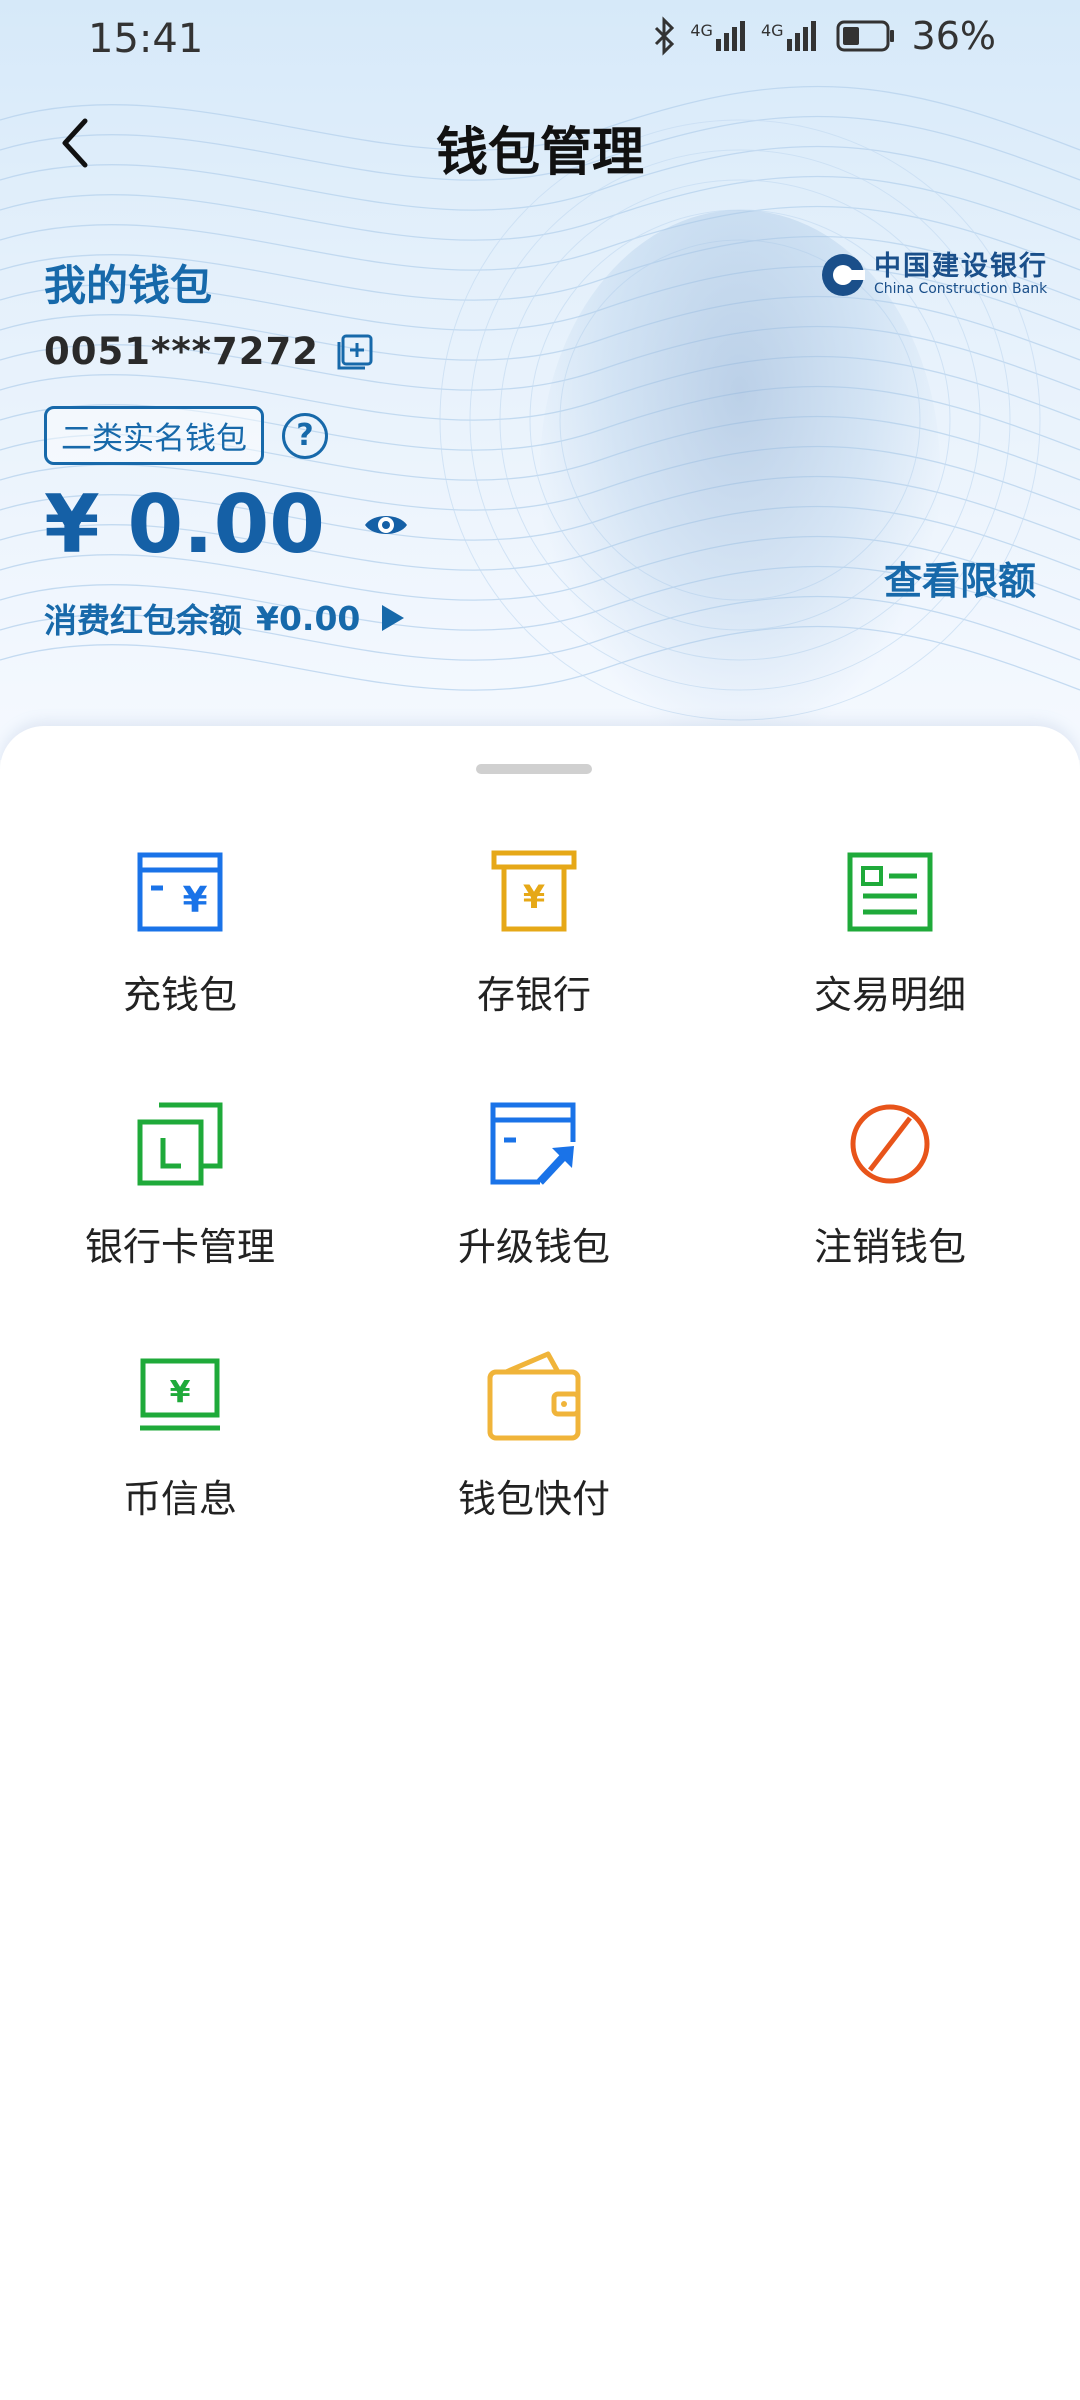  I want to click on menu-label: 钱包快付, so click(533, 1499).